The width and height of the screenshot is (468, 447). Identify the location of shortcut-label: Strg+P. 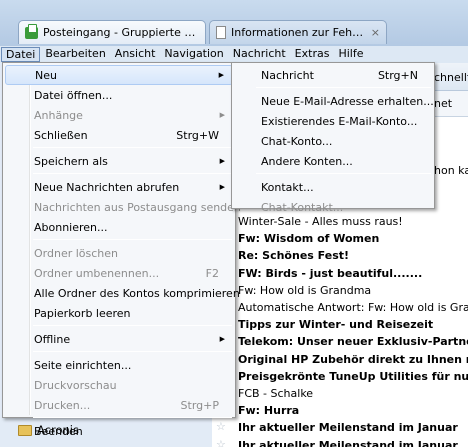
(199, 405).